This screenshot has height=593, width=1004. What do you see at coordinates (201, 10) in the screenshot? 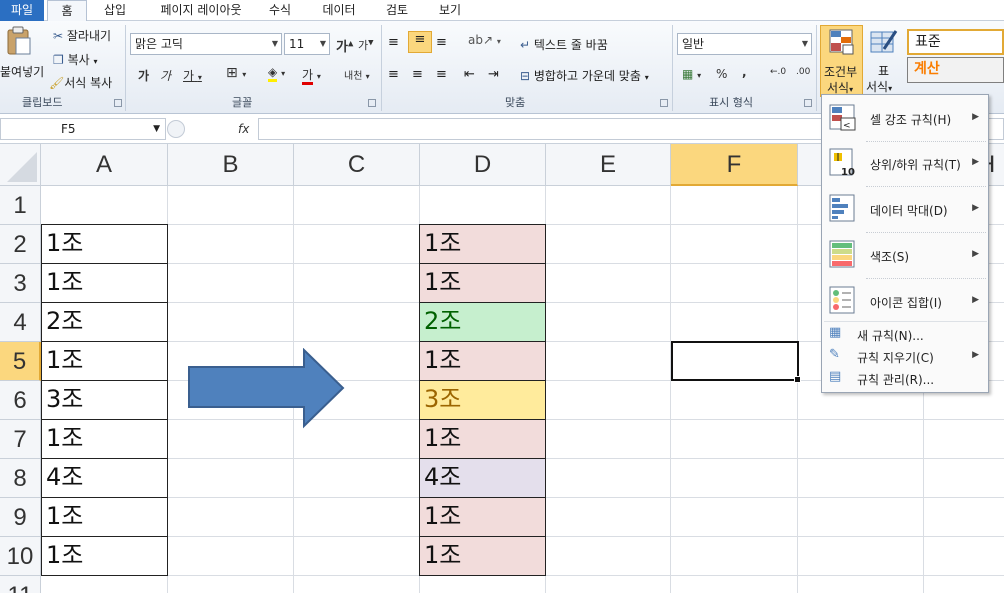
I see `tab-page-layout: 페이지 레이아웃` at bounding box center [201, 10].